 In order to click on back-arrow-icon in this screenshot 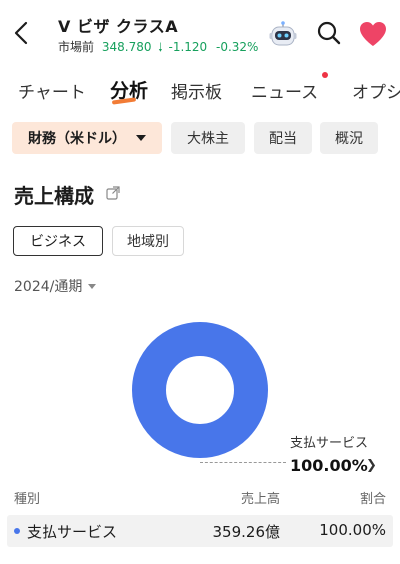, I will do `click(21, 33)`.